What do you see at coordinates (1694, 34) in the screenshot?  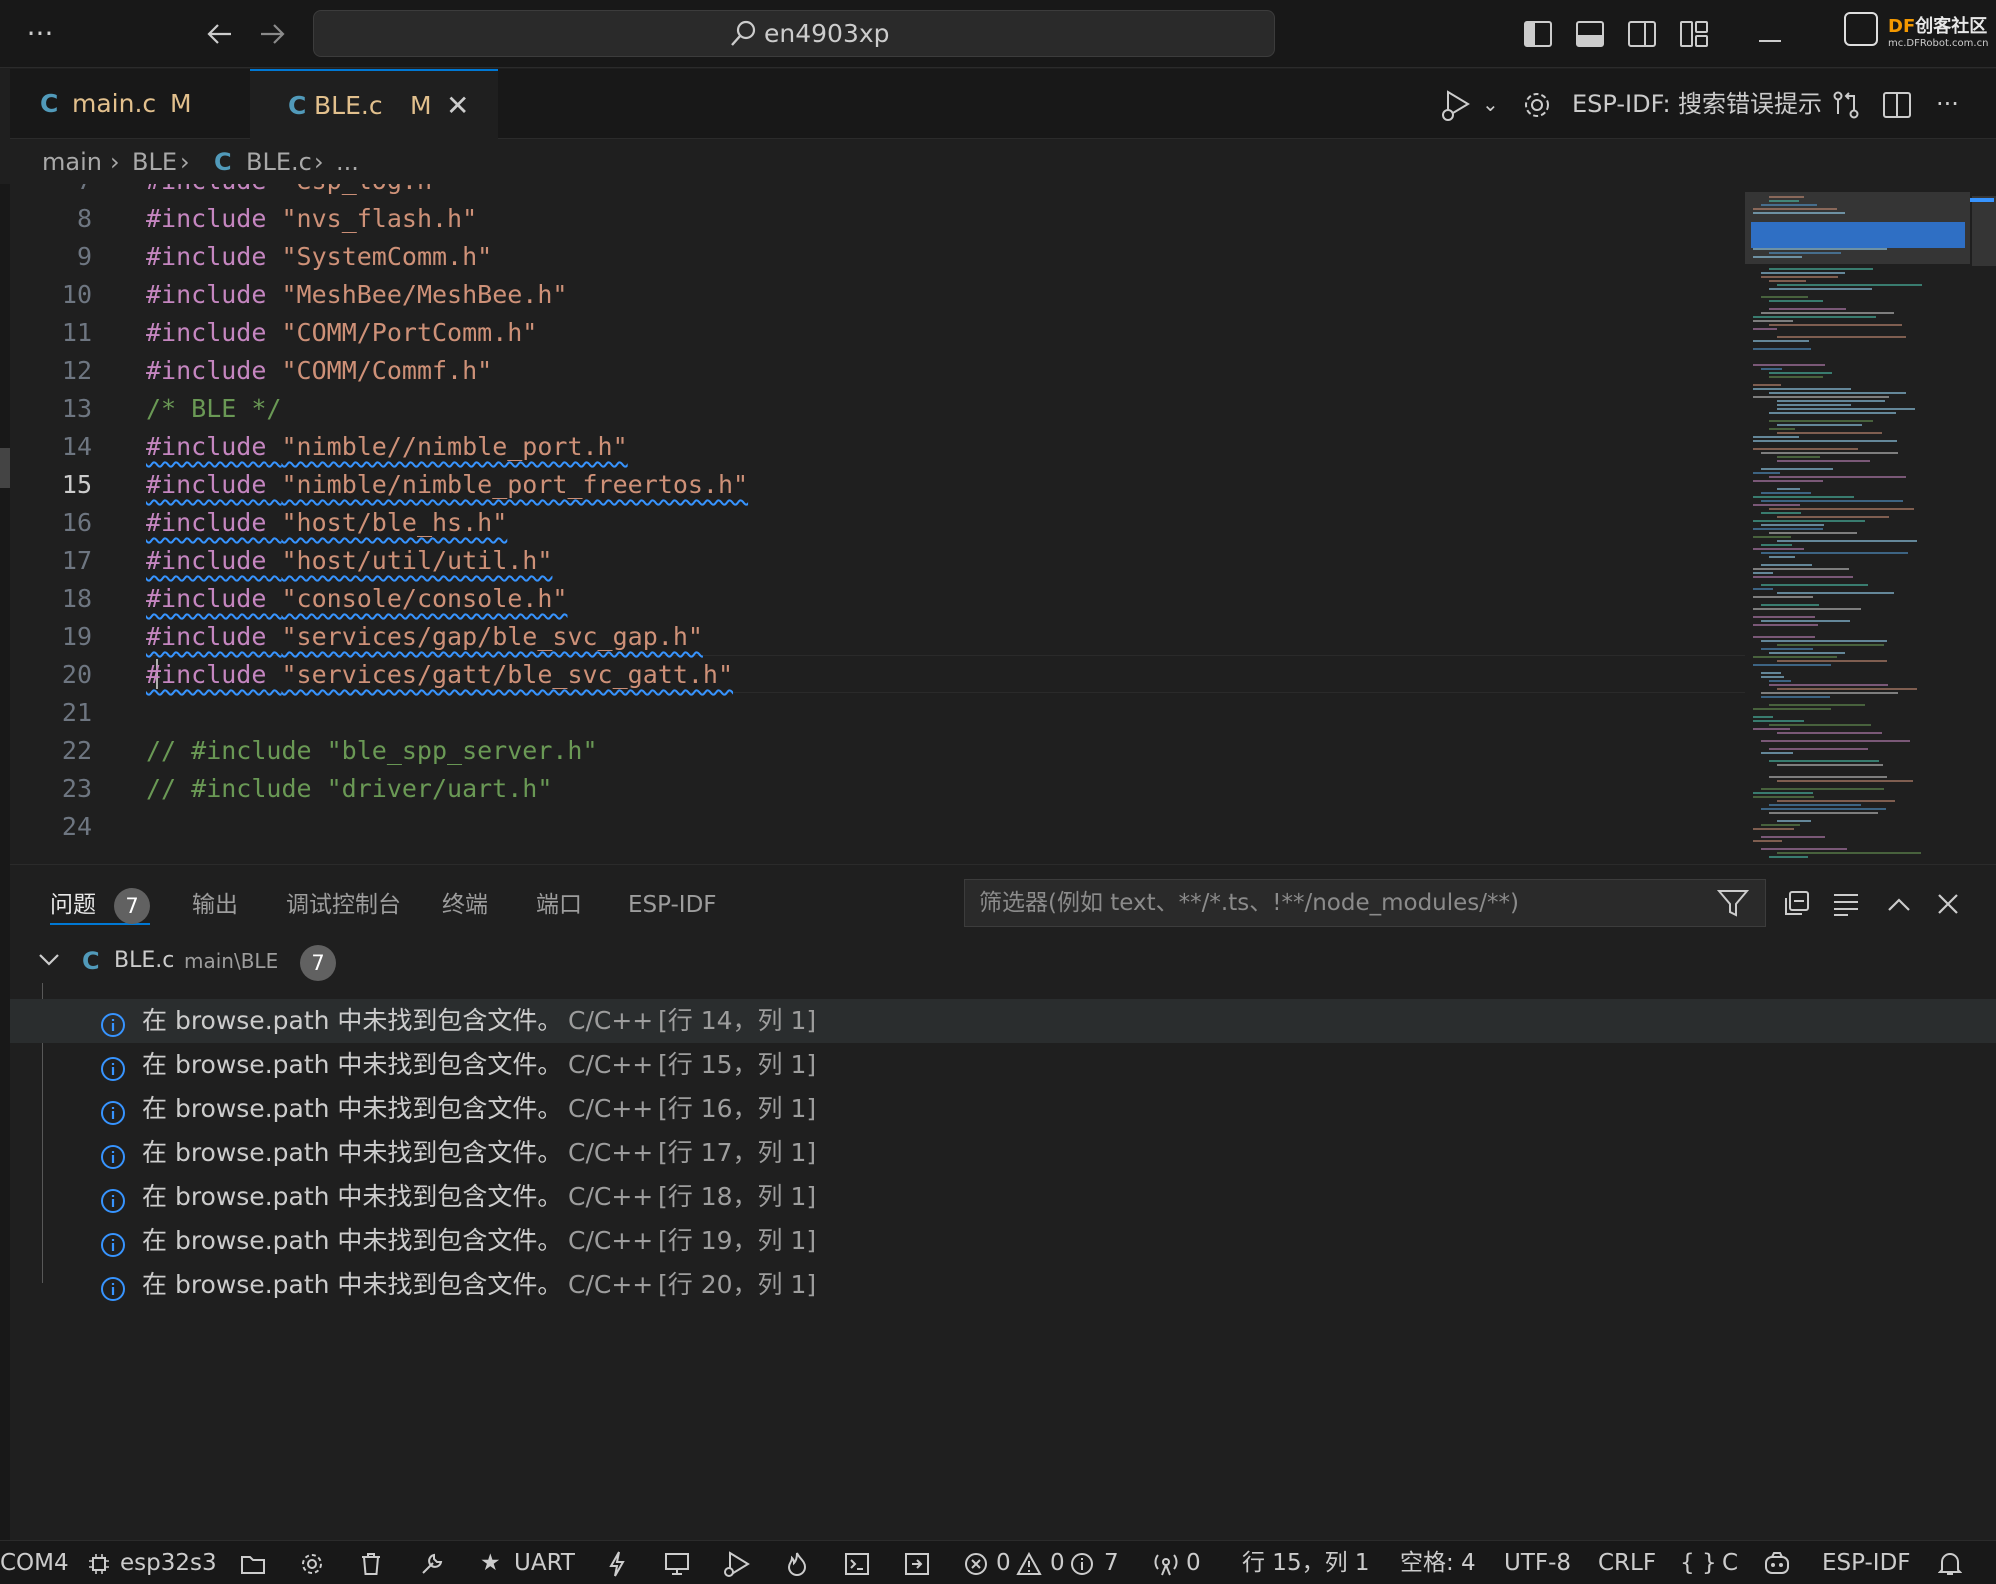 I see `customize-layout-icon` at bounding box center [1694, 34].